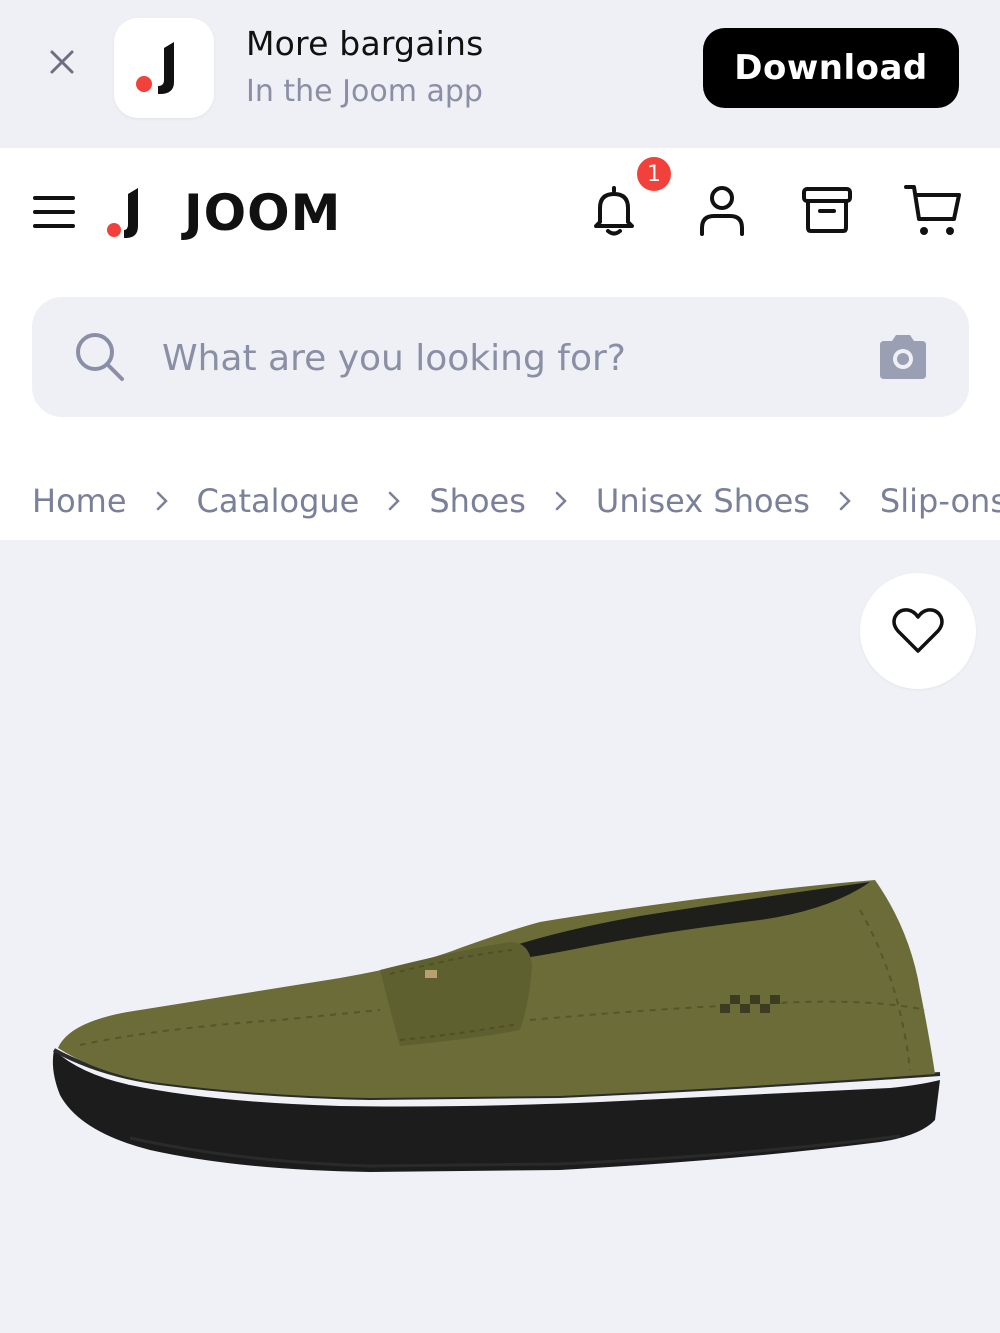  What do you see at coordinates (263, 213) in the screenshot?
I see `logo-text: JOOM` at bounding box center [263, 213].